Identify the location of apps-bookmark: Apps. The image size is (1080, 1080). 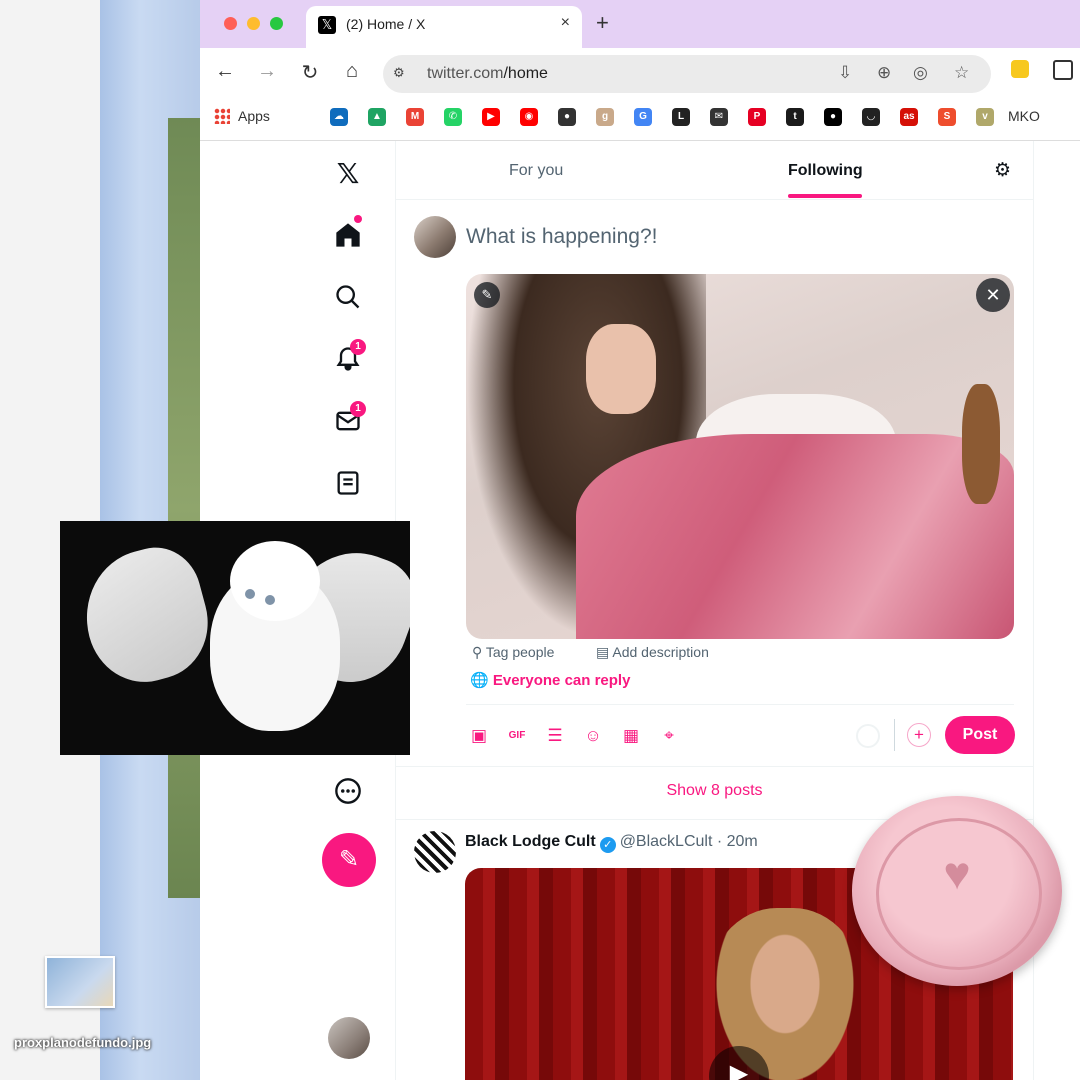
(242, 116).